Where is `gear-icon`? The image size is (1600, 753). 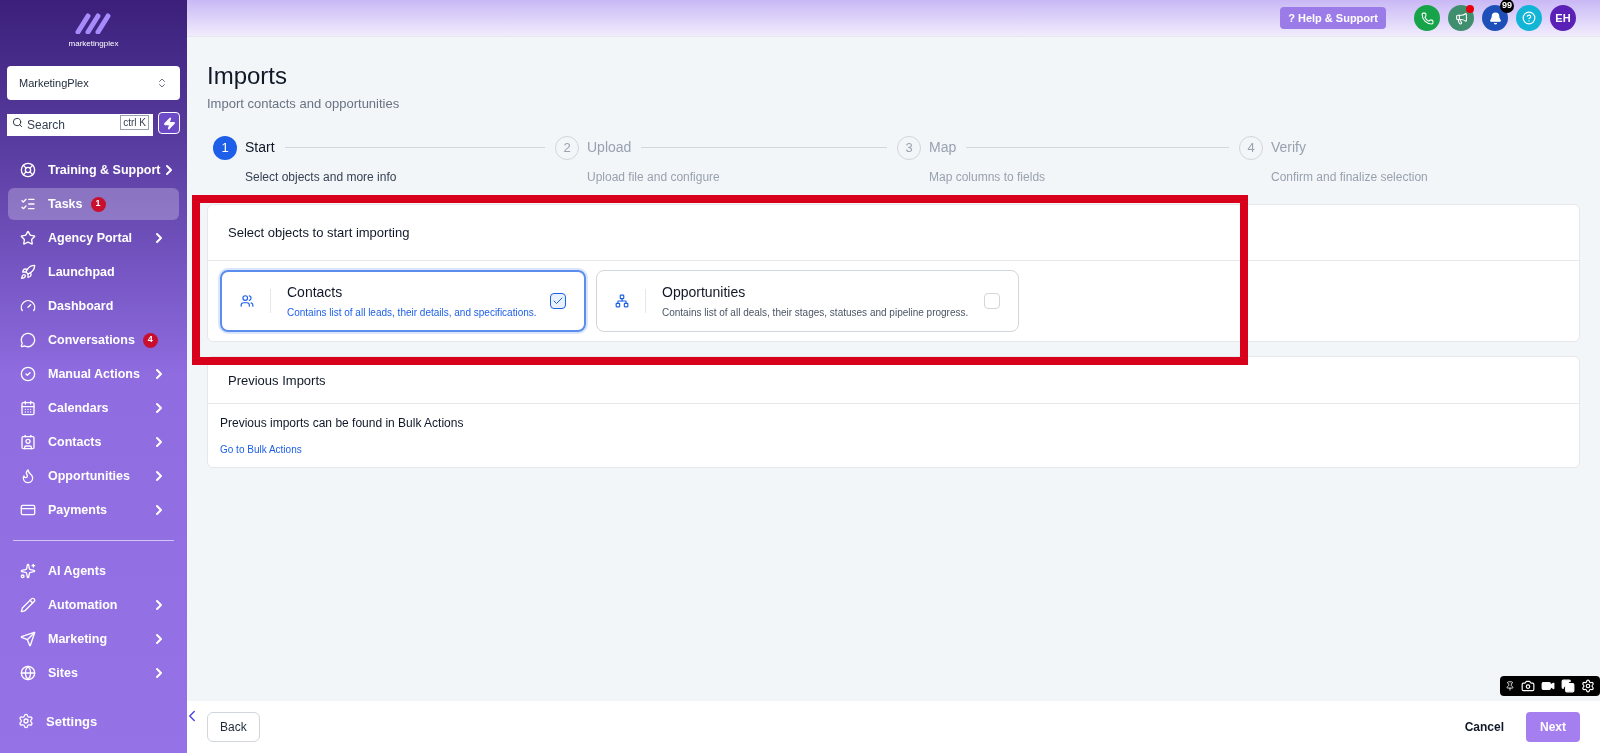 gear-icon is located at coordinates (1588, 686).